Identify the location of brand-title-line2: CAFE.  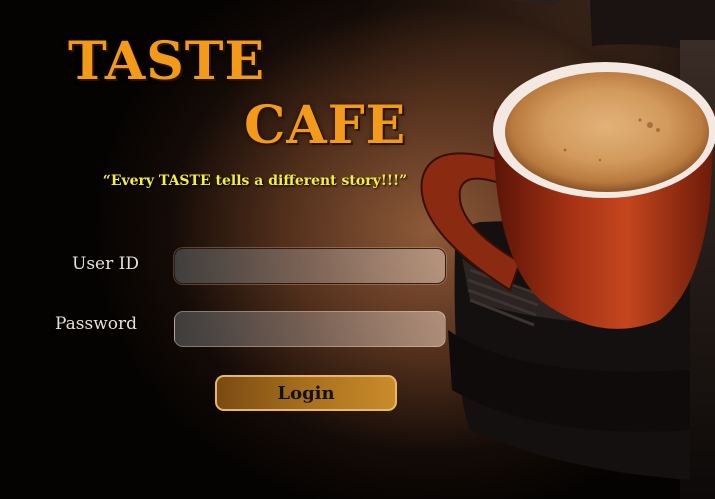
(325, 125).